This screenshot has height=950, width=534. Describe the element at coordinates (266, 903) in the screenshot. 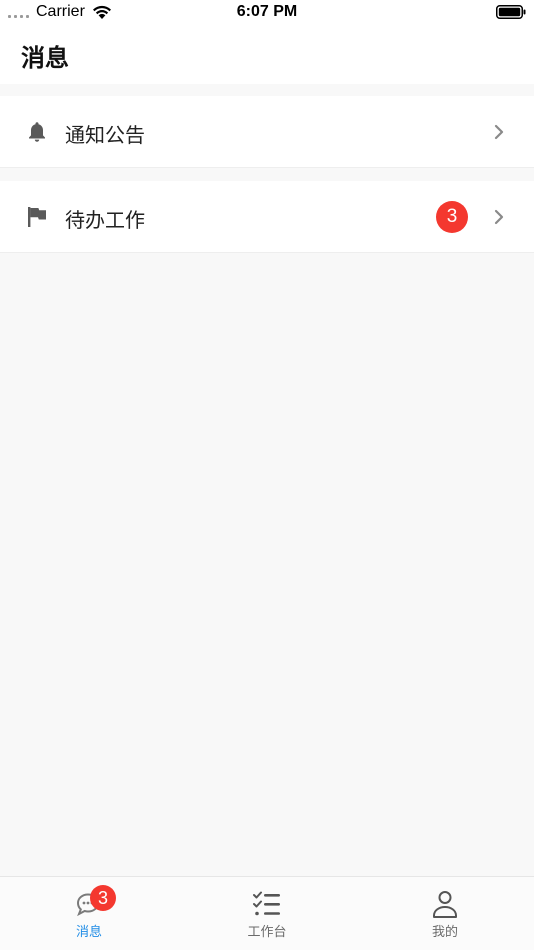

I see `checklist-icon` at that location.